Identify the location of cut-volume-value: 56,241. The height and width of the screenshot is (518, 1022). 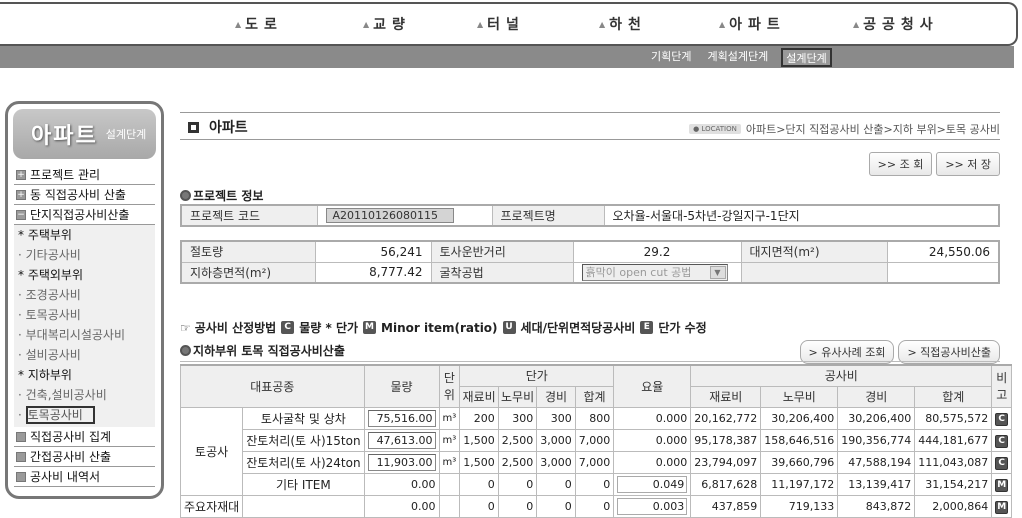
(373, 251).